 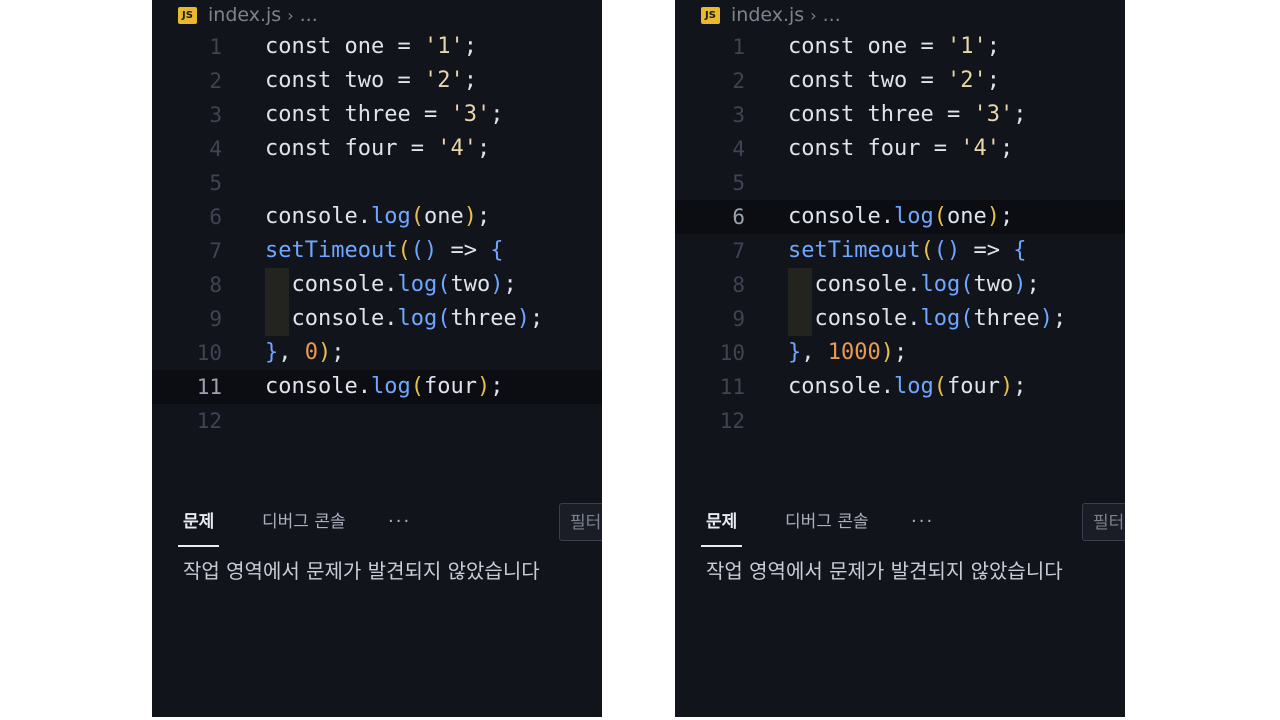 I want to click on code-text: const four = '4';, so click(x=900, y=149).